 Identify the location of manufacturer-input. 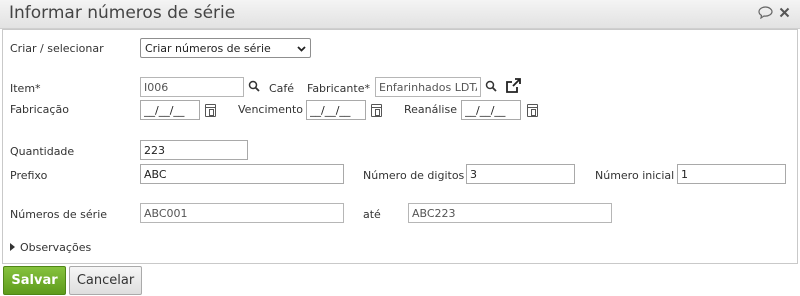
(428, 87).